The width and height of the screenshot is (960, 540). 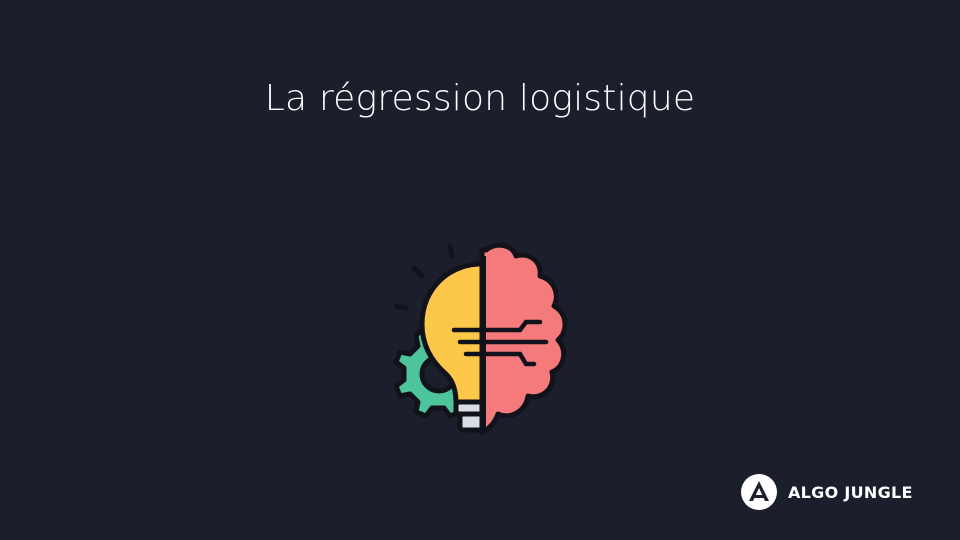 I want to click on brand-name: ALGO JUNGLE, so click(x=850, y=492).